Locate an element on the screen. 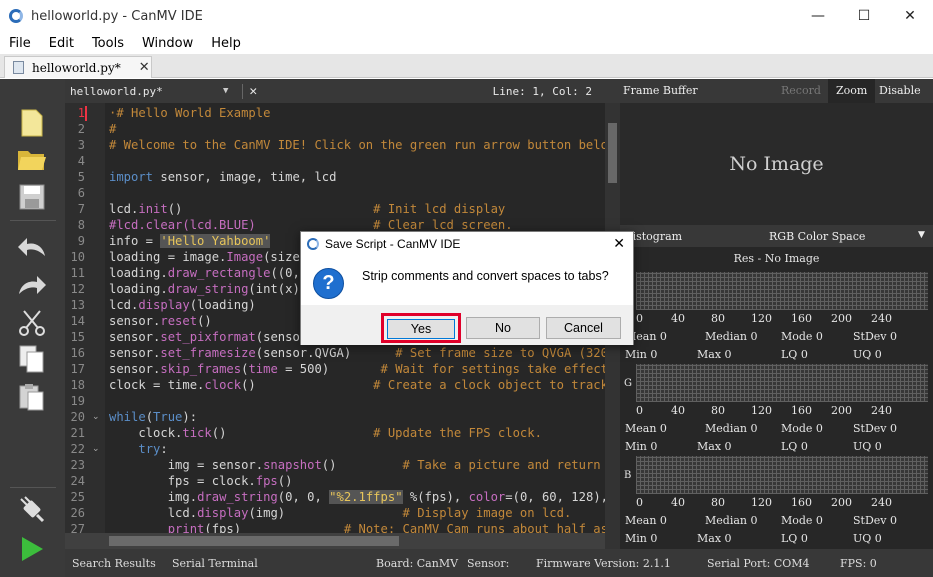 The height and width of the screenshot is (577, 933). frame-buffer-header: Frame Buffer Record Zoom Disable is located at coordinates (776, 91).